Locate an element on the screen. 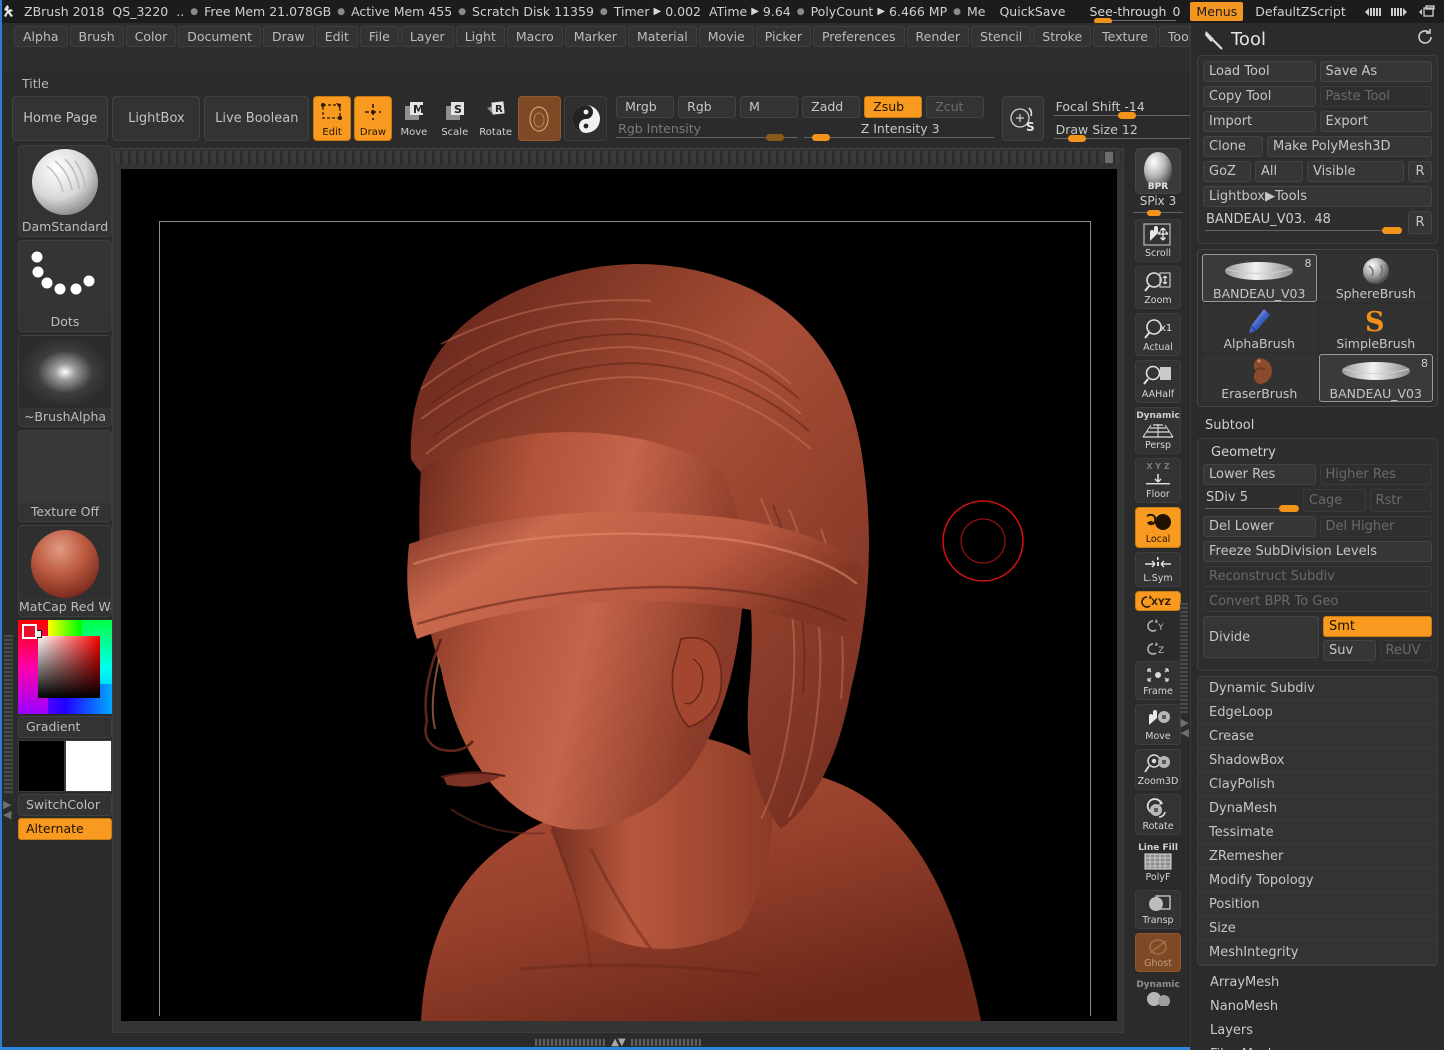  menu-item-light: Light is located at coordinates (480, 36).